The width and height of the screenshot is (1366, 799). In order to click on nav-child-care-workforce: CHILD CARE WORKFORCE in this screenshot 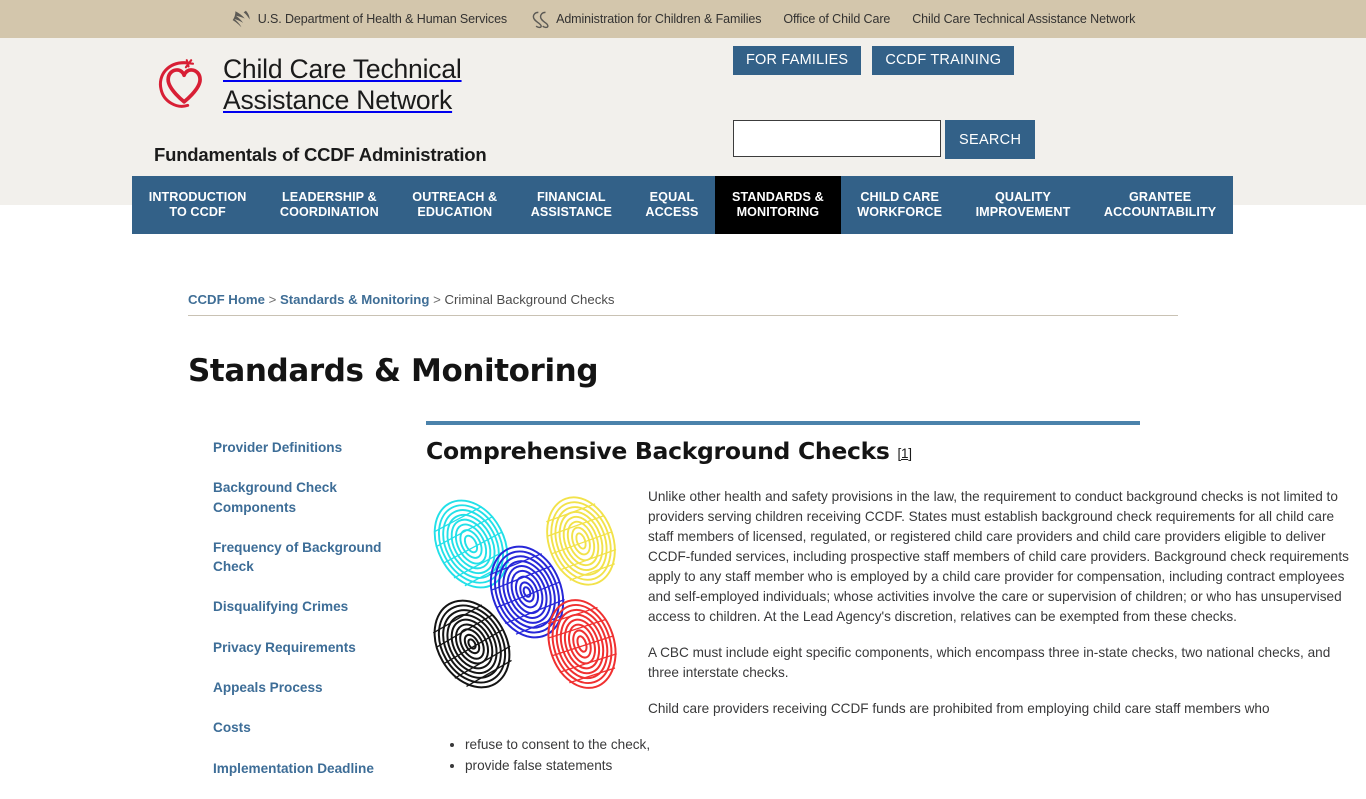, I will do `click(900, 205)`.